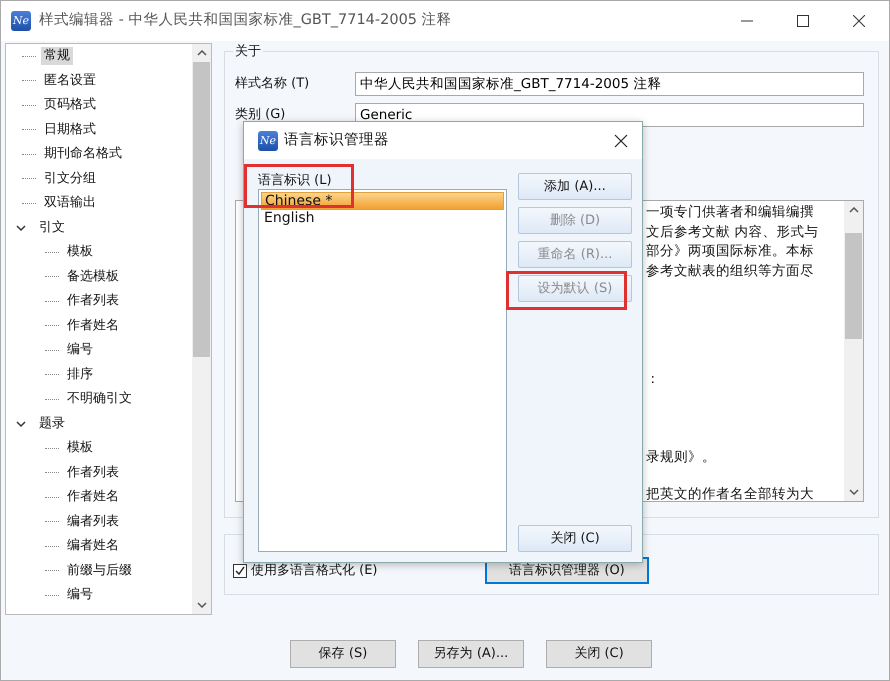  Describe the element at coordinates (382, 201) in the screenshot. I see `list-item: Chinese *` at that location.